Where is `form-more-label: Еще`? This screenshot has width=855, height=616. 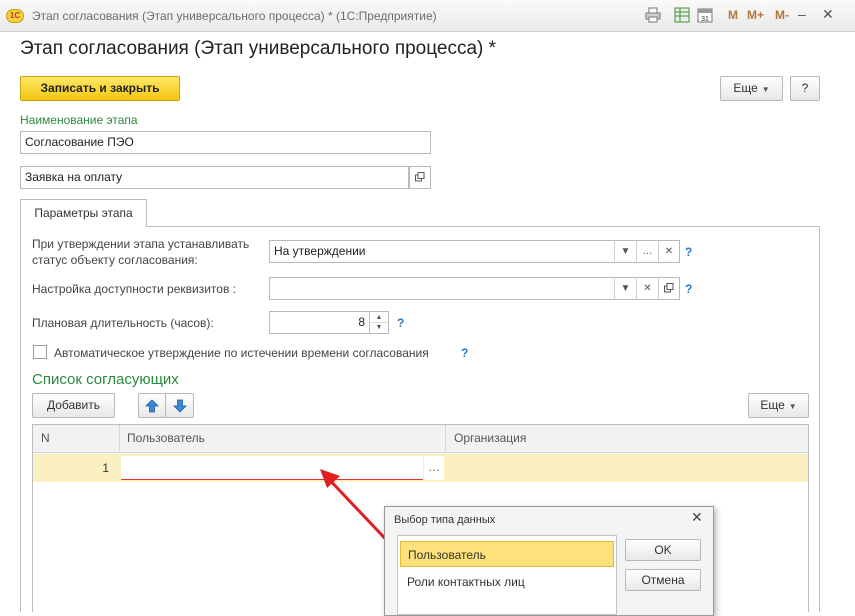
form-more-label: Еще is located at coordinates (745, 88).